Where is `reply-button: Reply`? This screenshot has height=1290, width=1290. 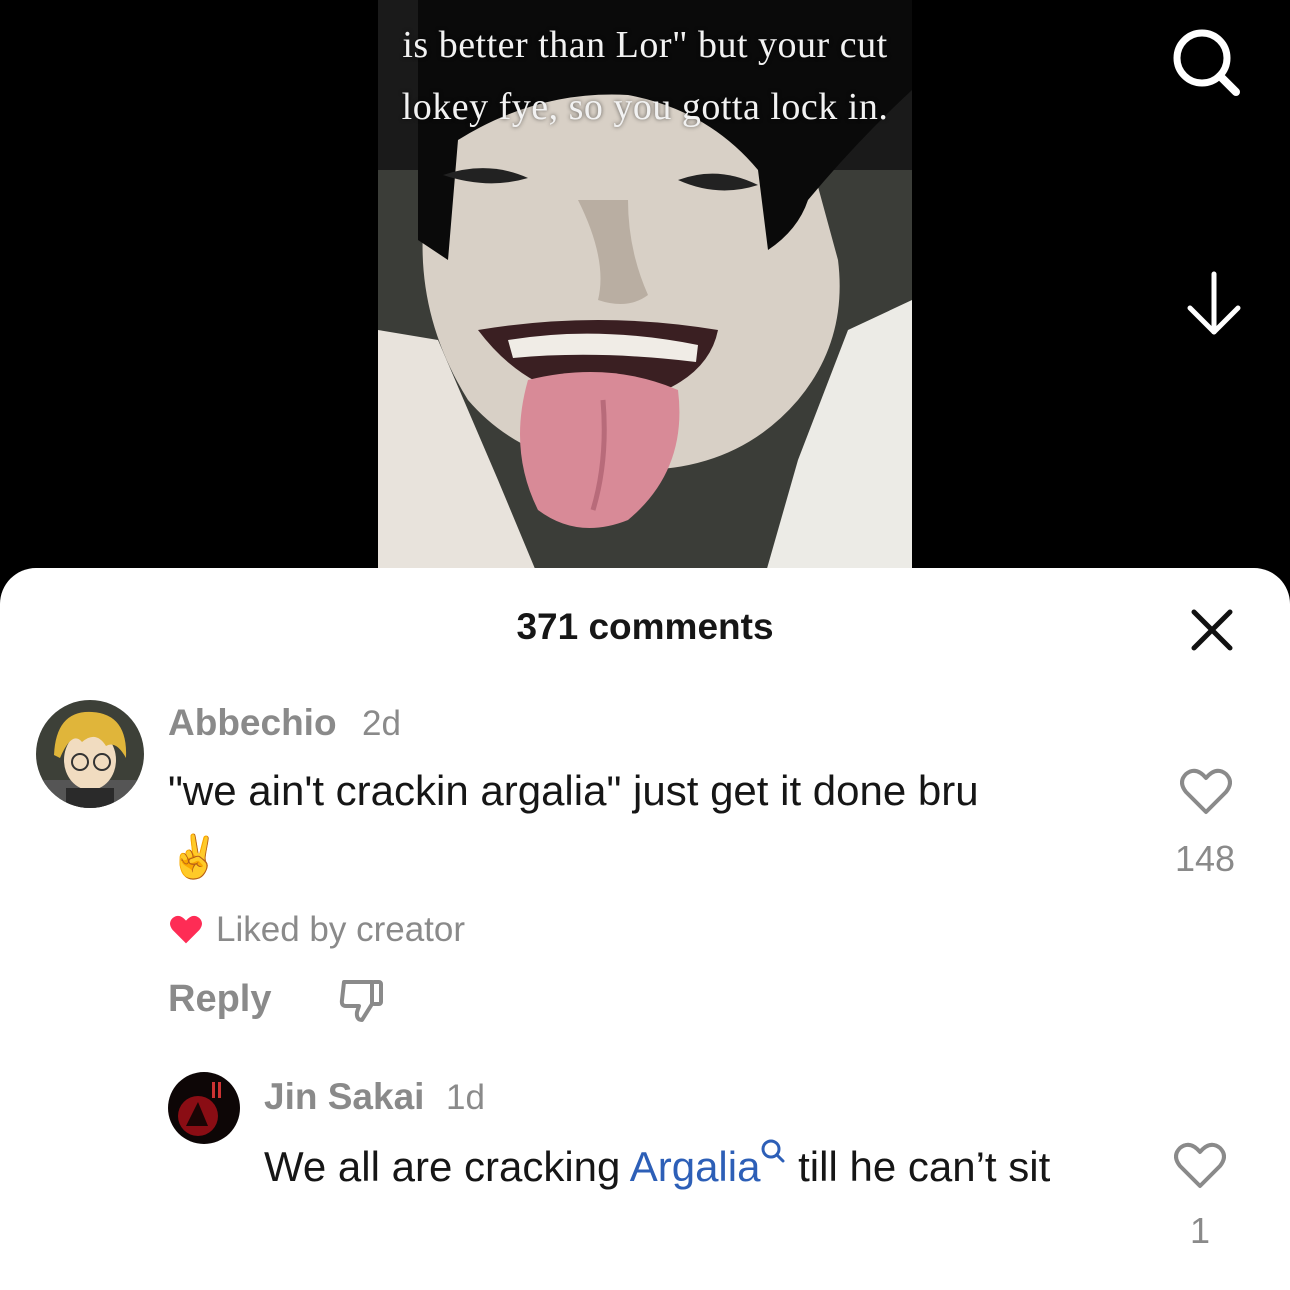
reply-button: Reply is located at coordinates (219, 999).